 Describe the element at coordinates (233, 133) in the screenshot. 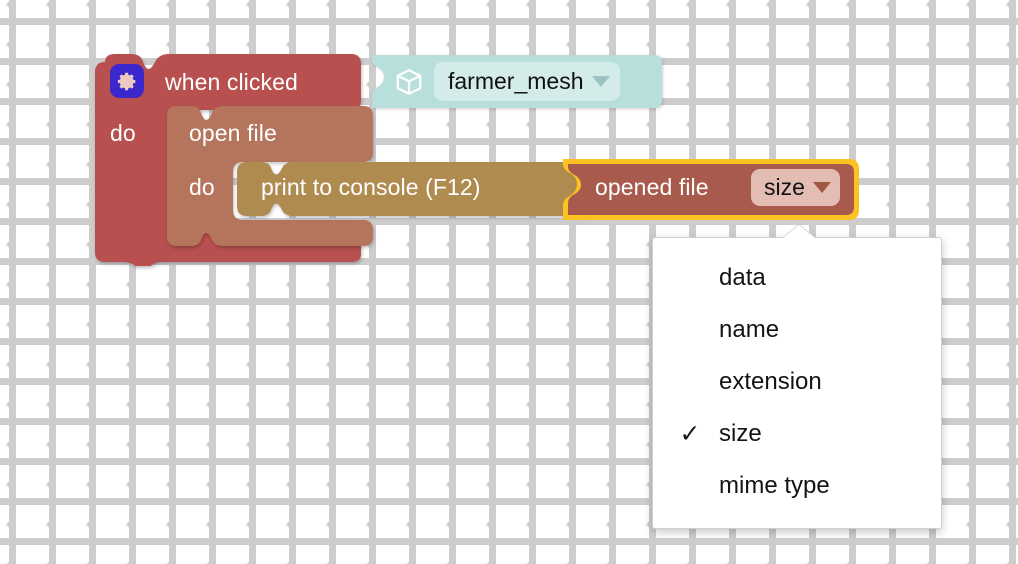

I see `block-open-file-label: open file` at that location.